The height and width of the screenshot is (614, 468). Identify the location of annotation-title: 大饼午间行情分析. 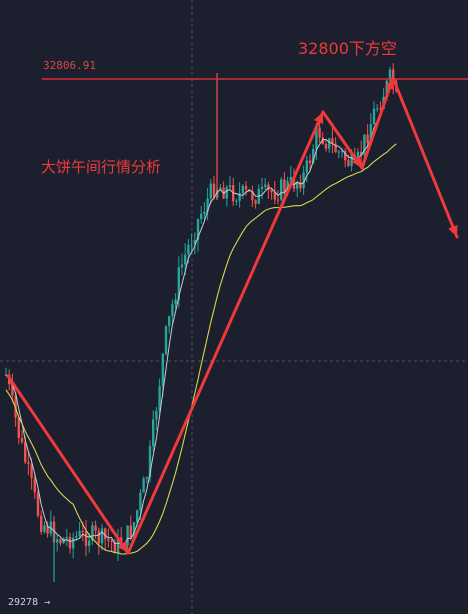
(101, 167).